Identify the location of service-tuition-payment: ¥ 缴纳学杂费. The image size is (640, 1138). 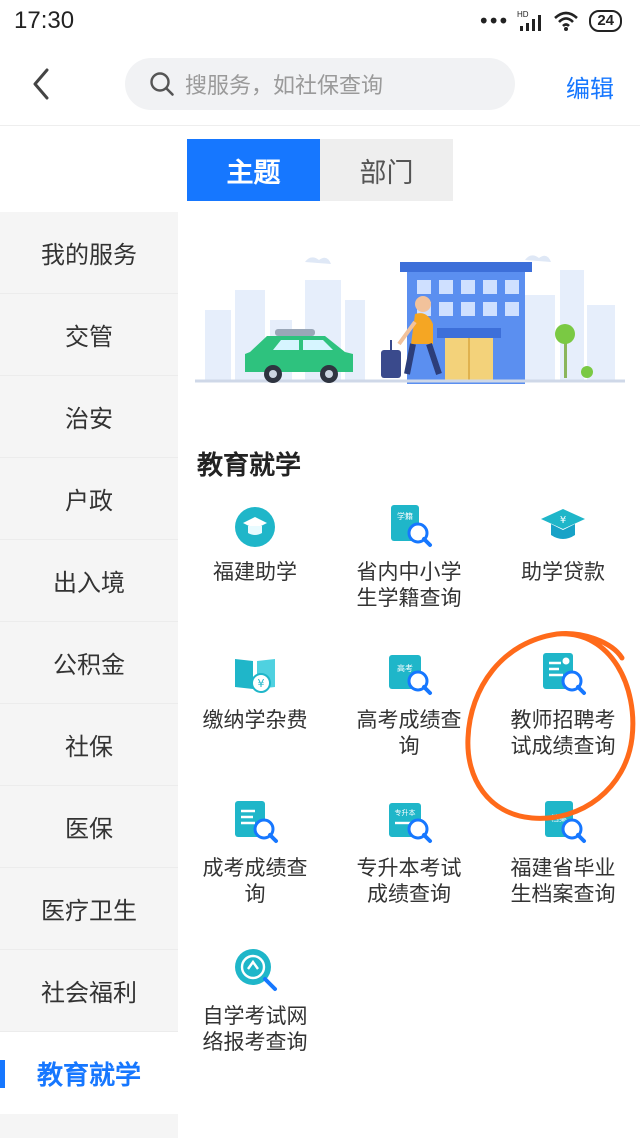
(255, 717).